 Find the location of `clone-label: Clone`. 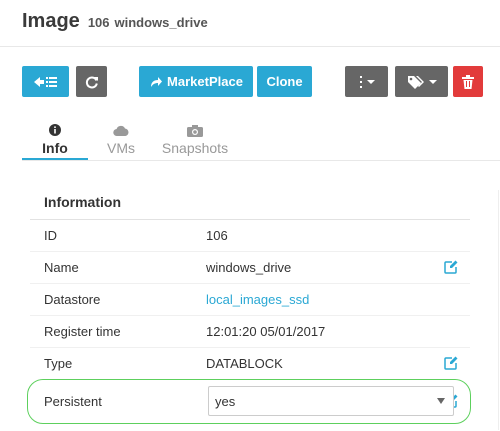

clone-label: Clone is located at coordinates (284, 81).